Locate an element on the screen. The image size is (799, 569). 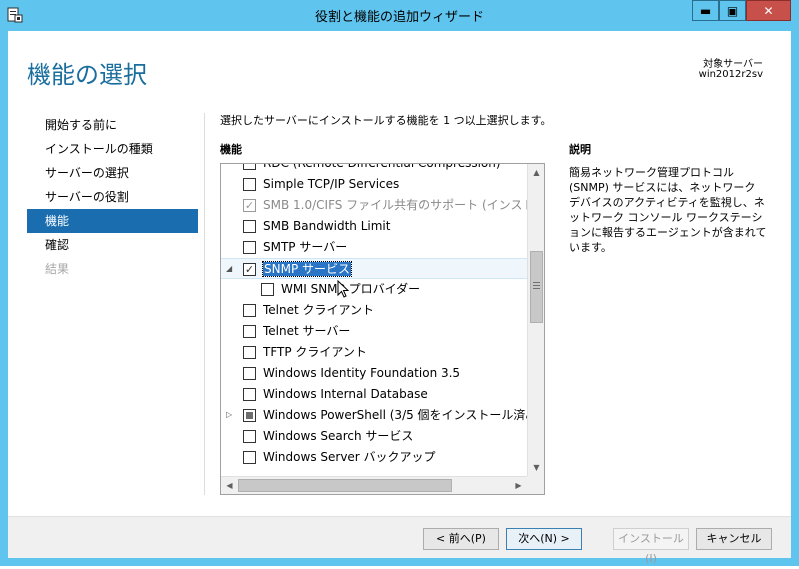
feature-row: ◢ ✓ SNMP サービス is located at coordinates (374, 268).